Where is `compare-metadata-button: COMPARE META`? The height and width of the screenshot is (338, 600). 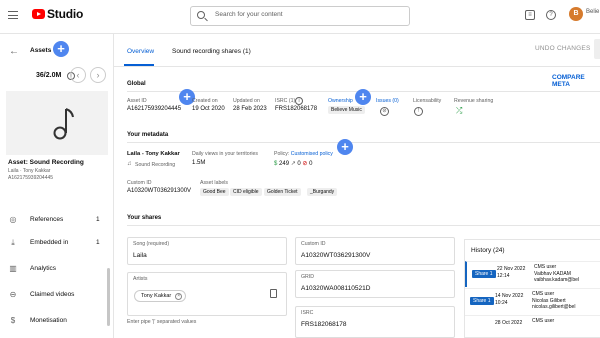
compare-metadata-button: COMPARE META is located at coordinates (576, 81).